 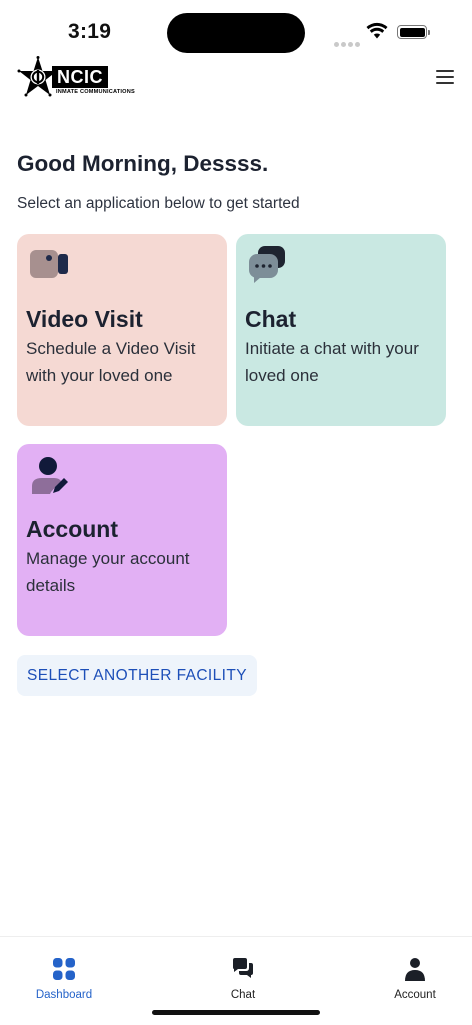 What do you see at coordinates (108, 572) in the screenshot?
I see `account-description: Manage your account details` at bounding box center [108, 572].